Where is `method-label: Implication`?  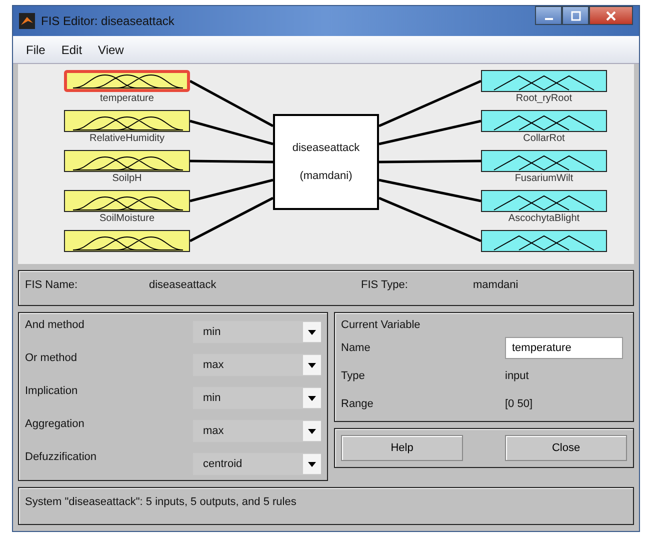 method-label: Implication is located at coordinates (51, 390).